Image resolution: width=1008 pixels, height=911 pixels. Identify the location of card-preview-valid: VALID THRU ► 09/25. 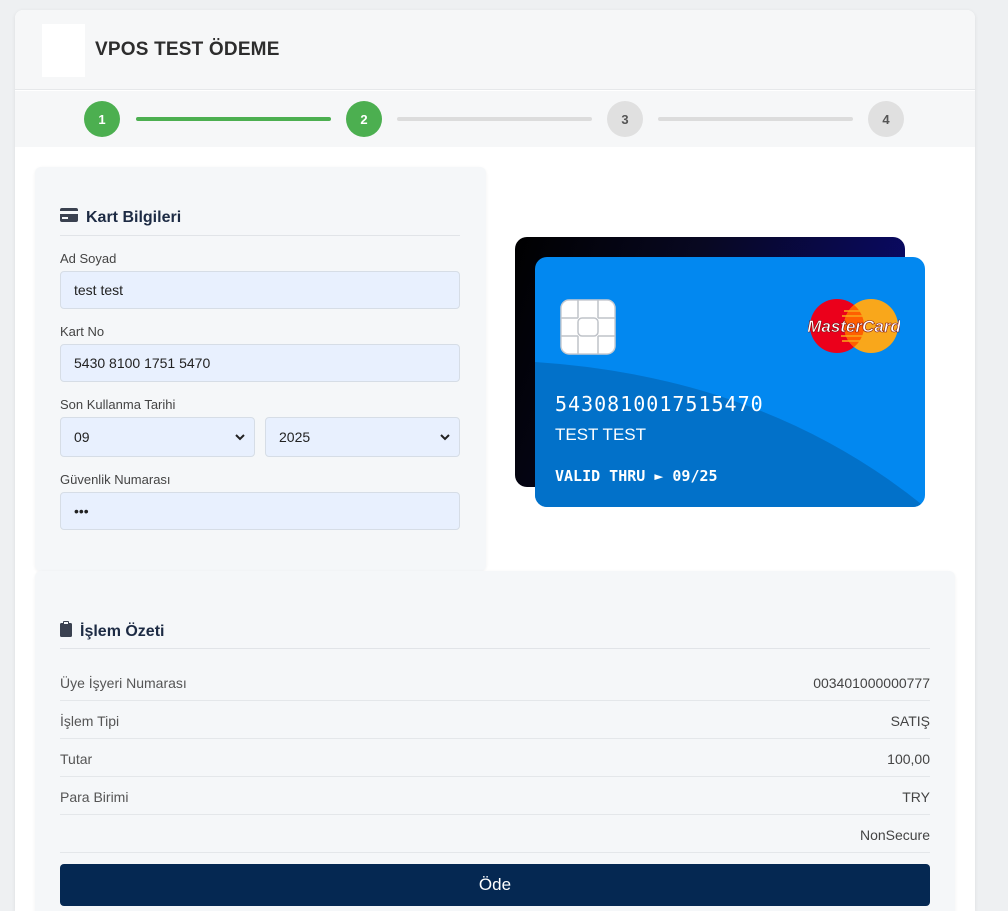
(636, 476).